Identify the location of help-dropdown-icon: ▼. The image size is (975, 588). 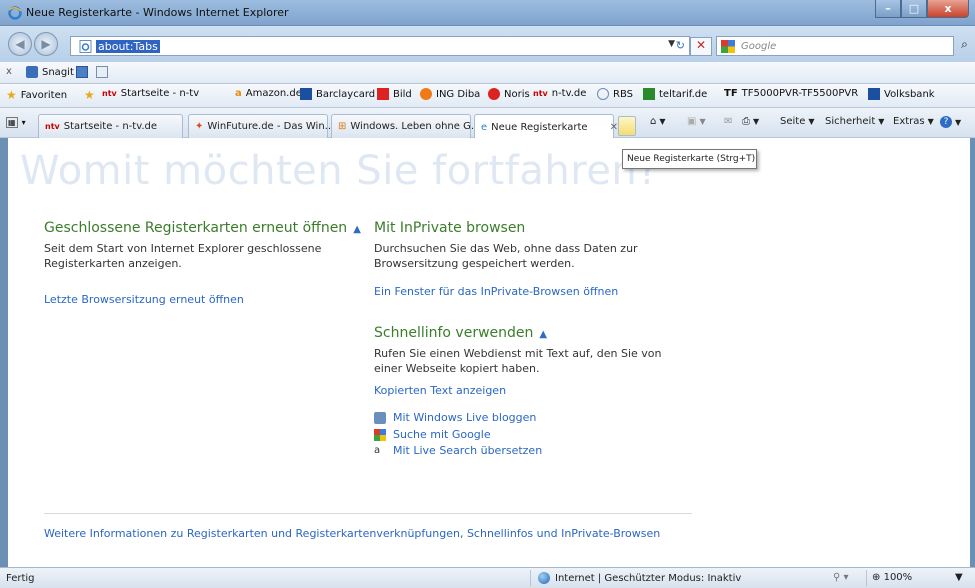
(958, 122).